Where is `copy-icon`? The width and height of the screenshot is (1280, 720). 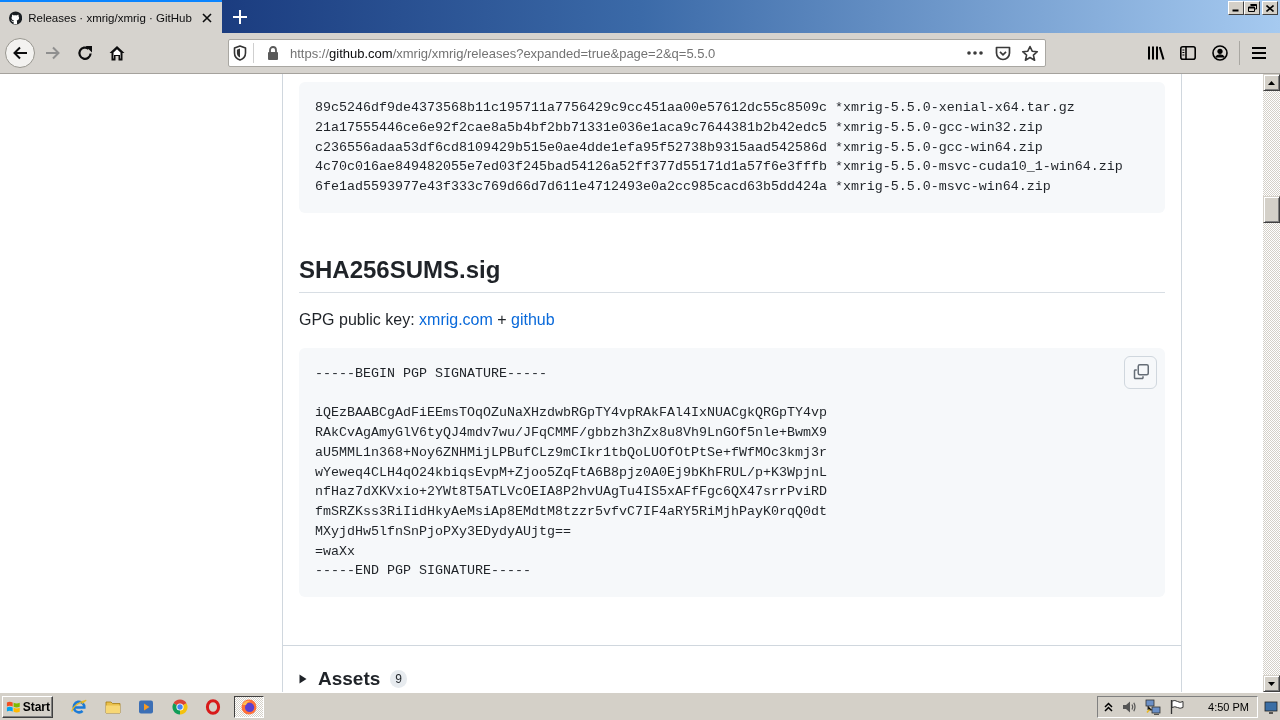
copy-icon is located at coordinates (1140, 372).